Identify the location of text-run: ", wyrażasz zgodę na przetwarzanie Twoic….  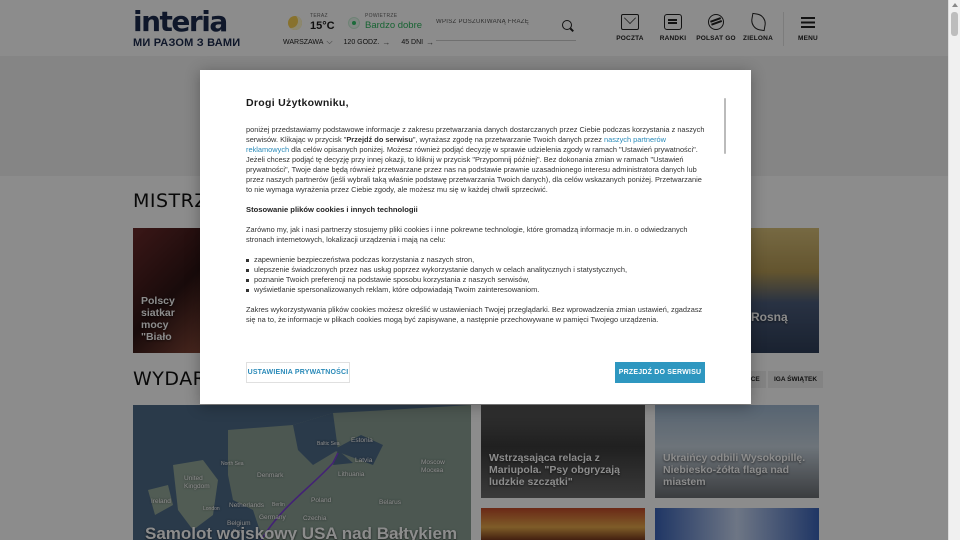
(508, 139).